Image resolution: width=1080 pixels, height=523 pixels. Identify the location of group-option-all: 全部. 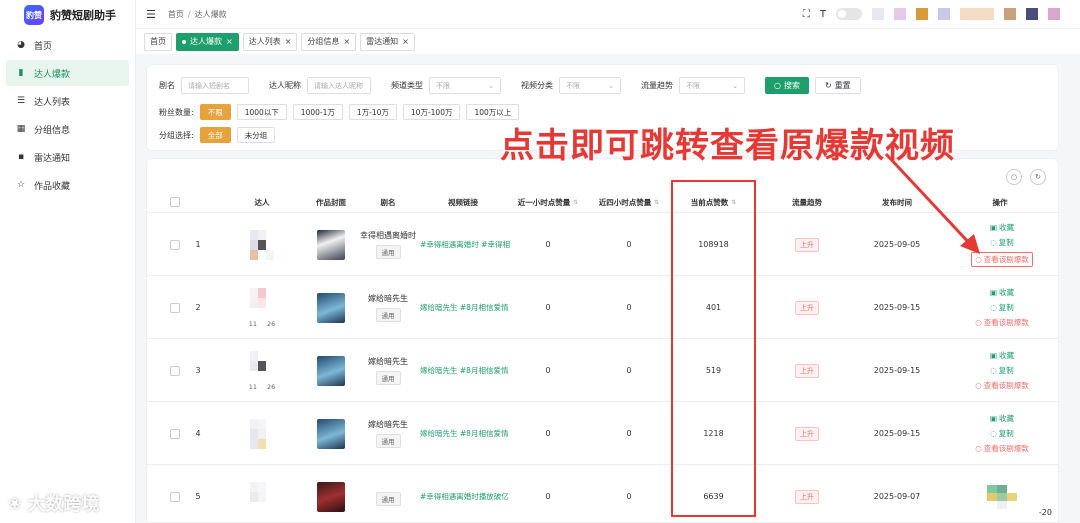
(215, 135).